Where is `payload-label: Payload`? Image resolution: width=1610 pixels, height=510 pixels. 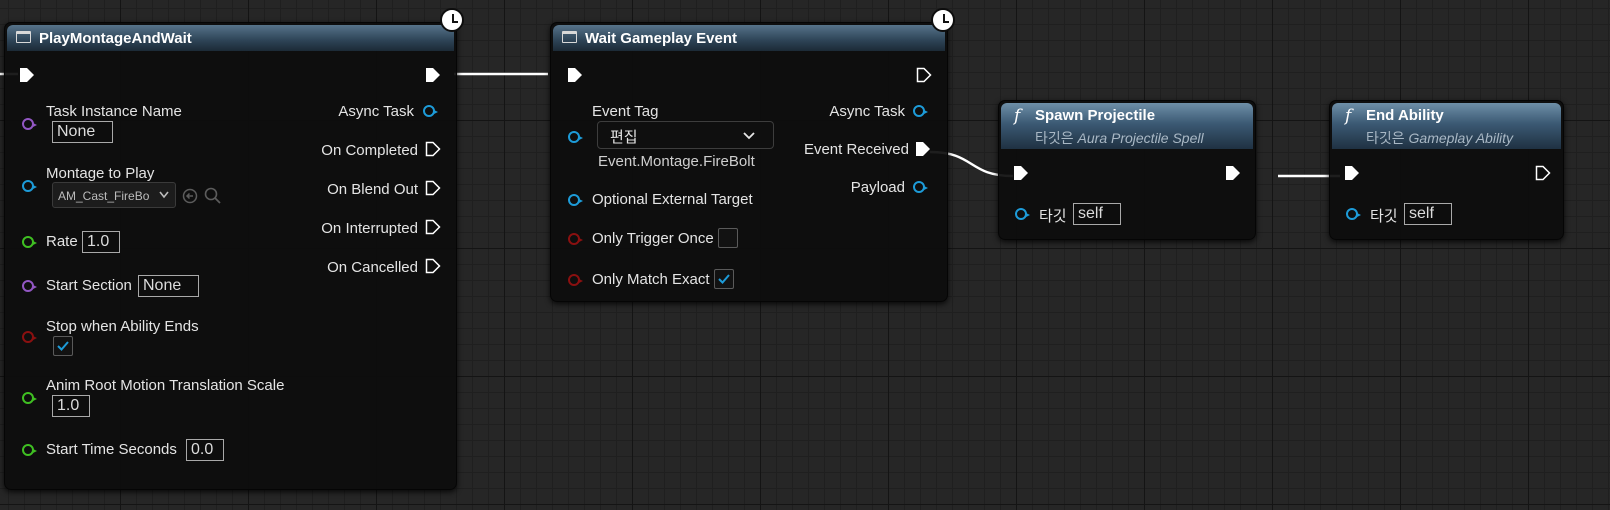
payload-label: Payload is located at coordinates (877, 187).